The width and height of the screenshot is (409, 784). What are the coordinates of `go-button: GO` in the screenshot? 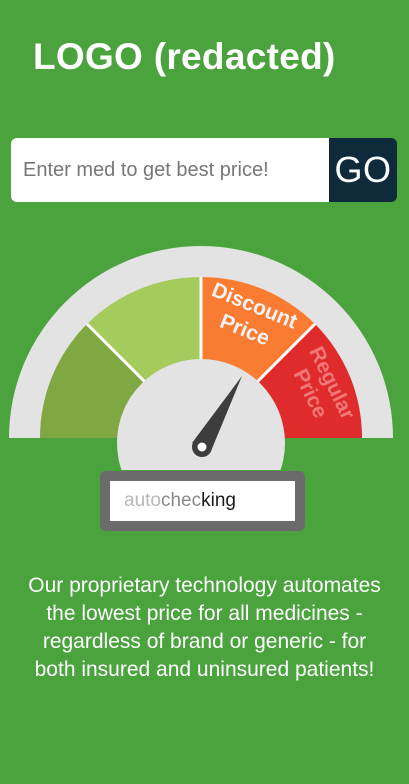 It's located at (363, 170).